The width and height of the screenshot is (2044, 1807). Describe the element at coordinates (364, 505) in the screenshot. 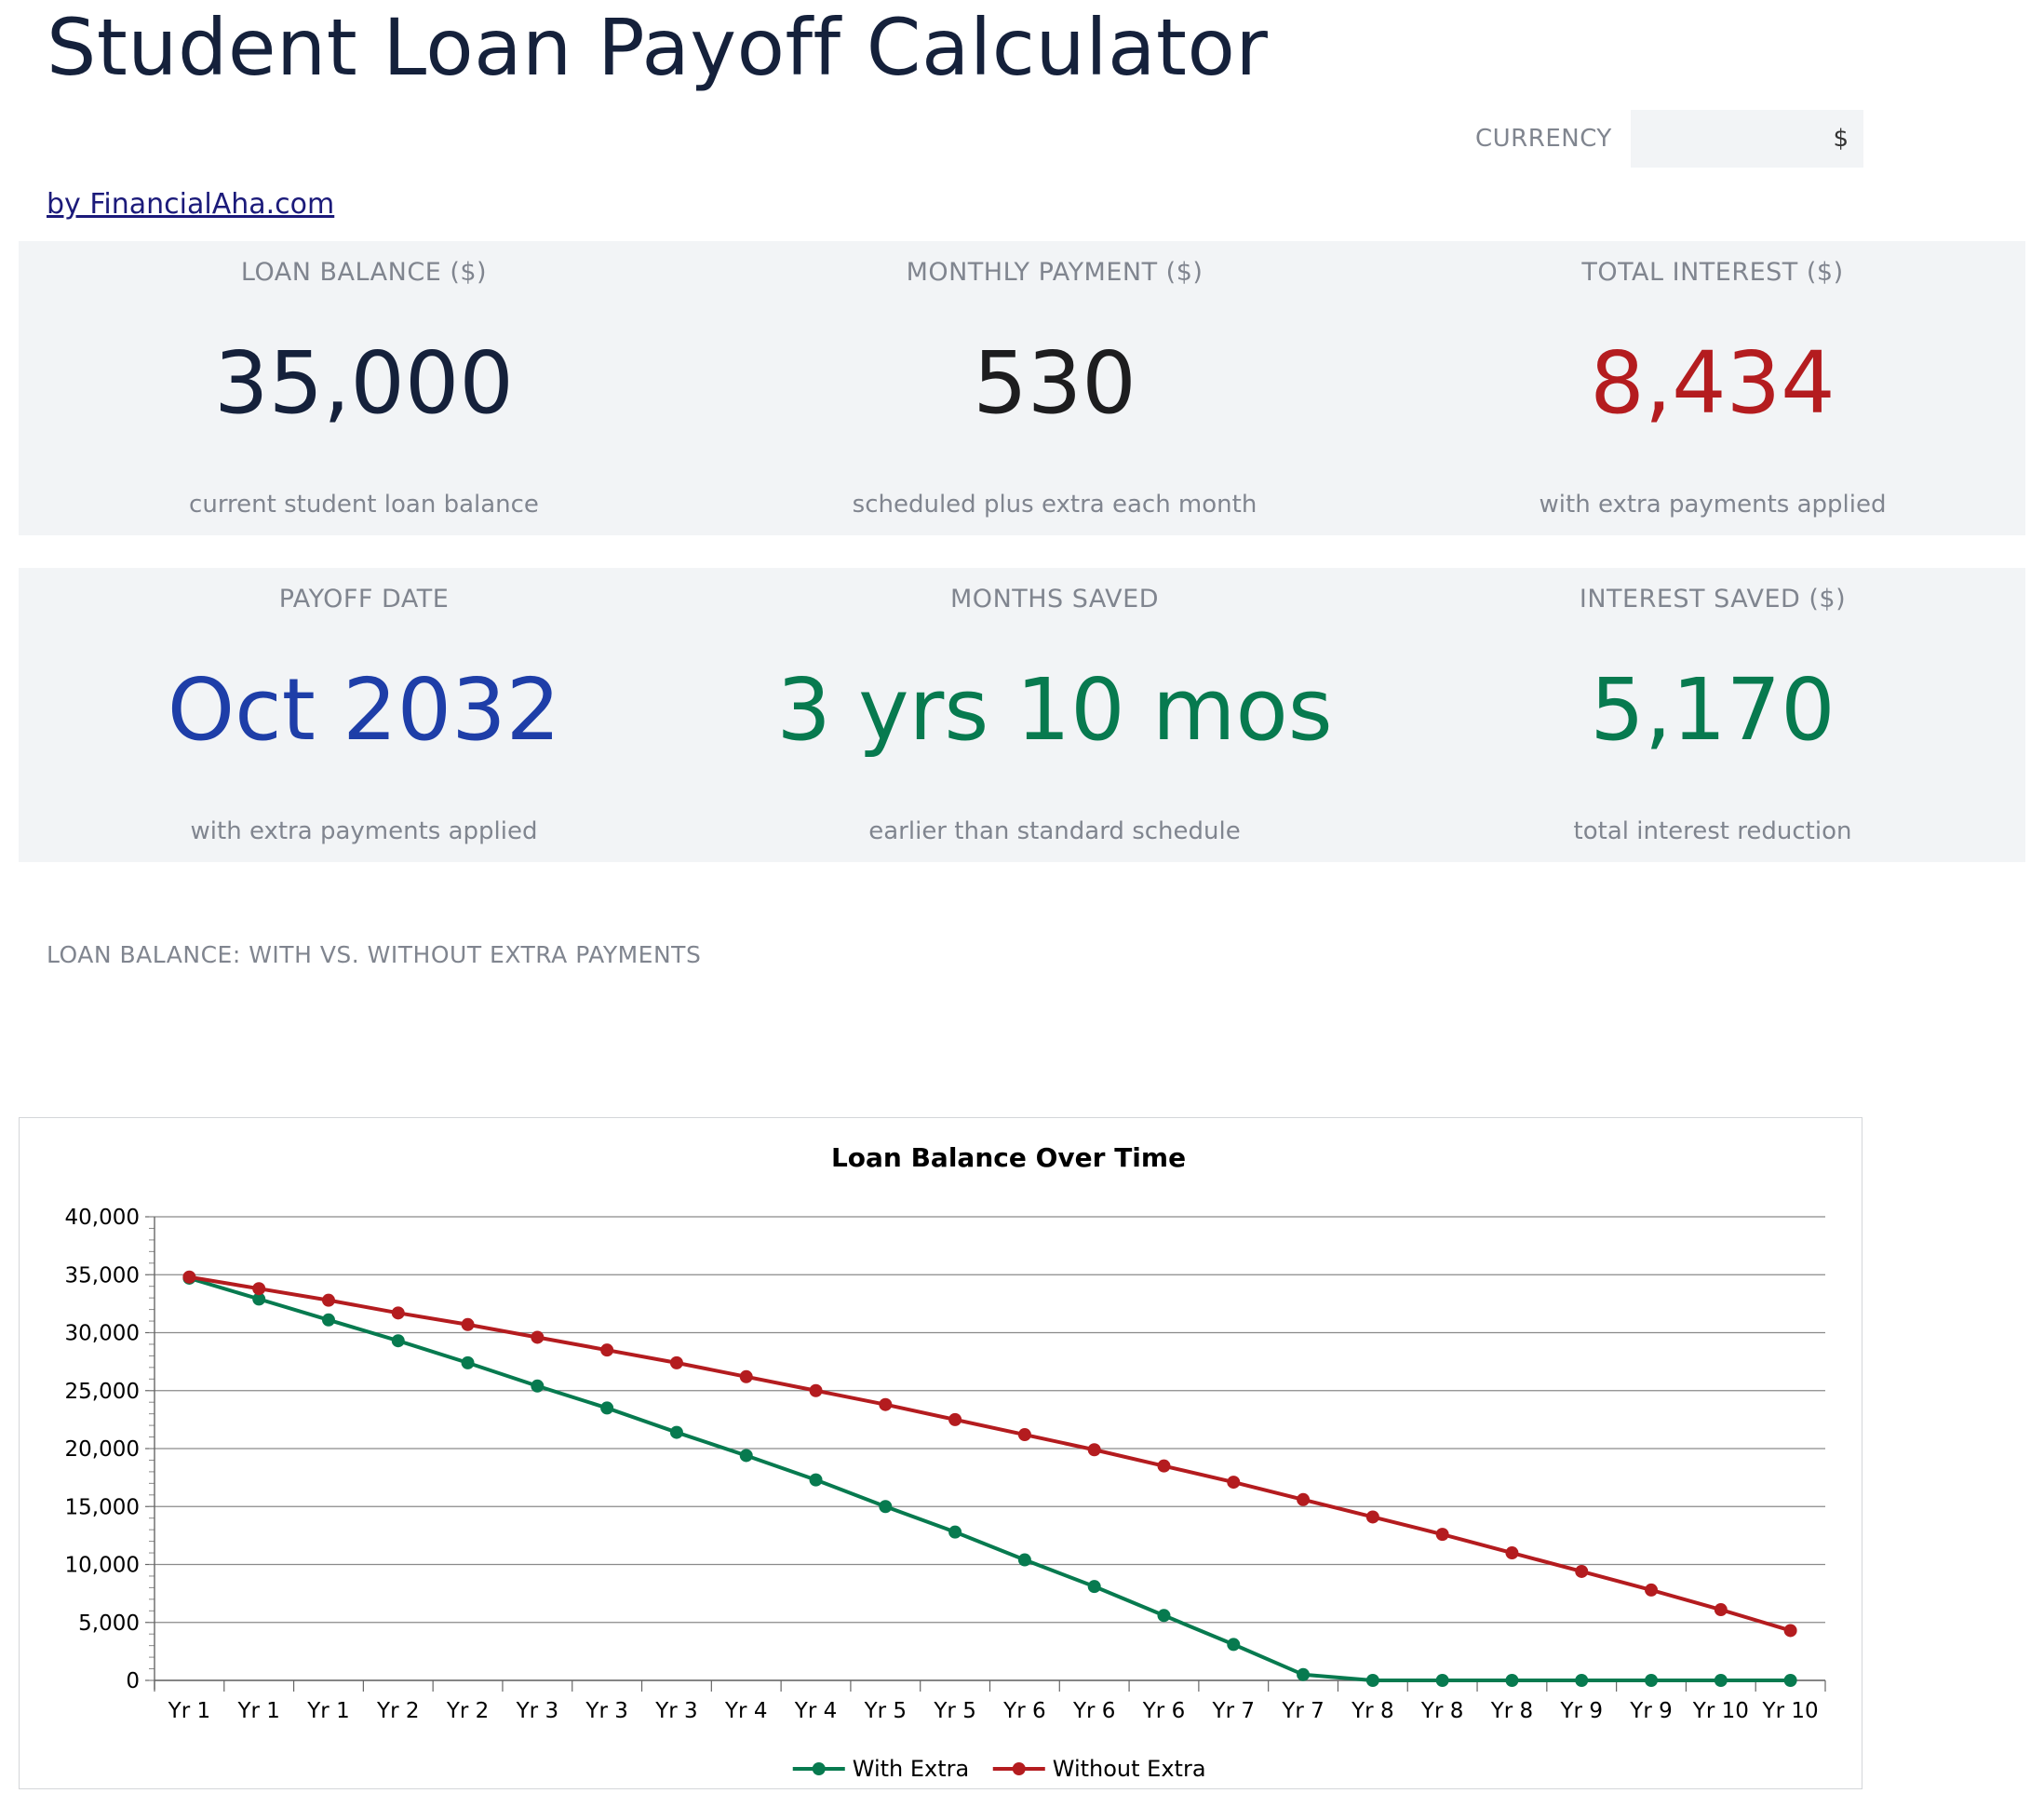

I see `kpi-note: current student loan balance` at that location.